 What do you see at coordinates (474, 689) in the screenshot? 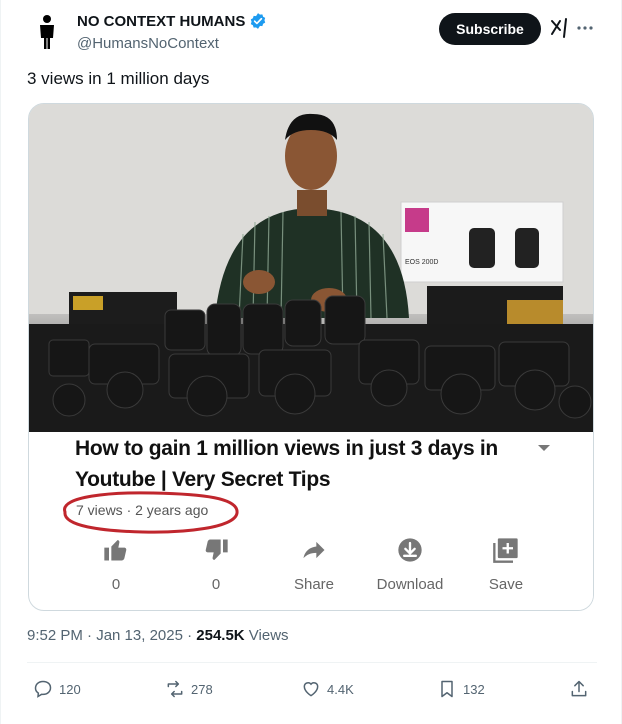
I see `bookmark-count: 132` at bounding box center [474, 689].